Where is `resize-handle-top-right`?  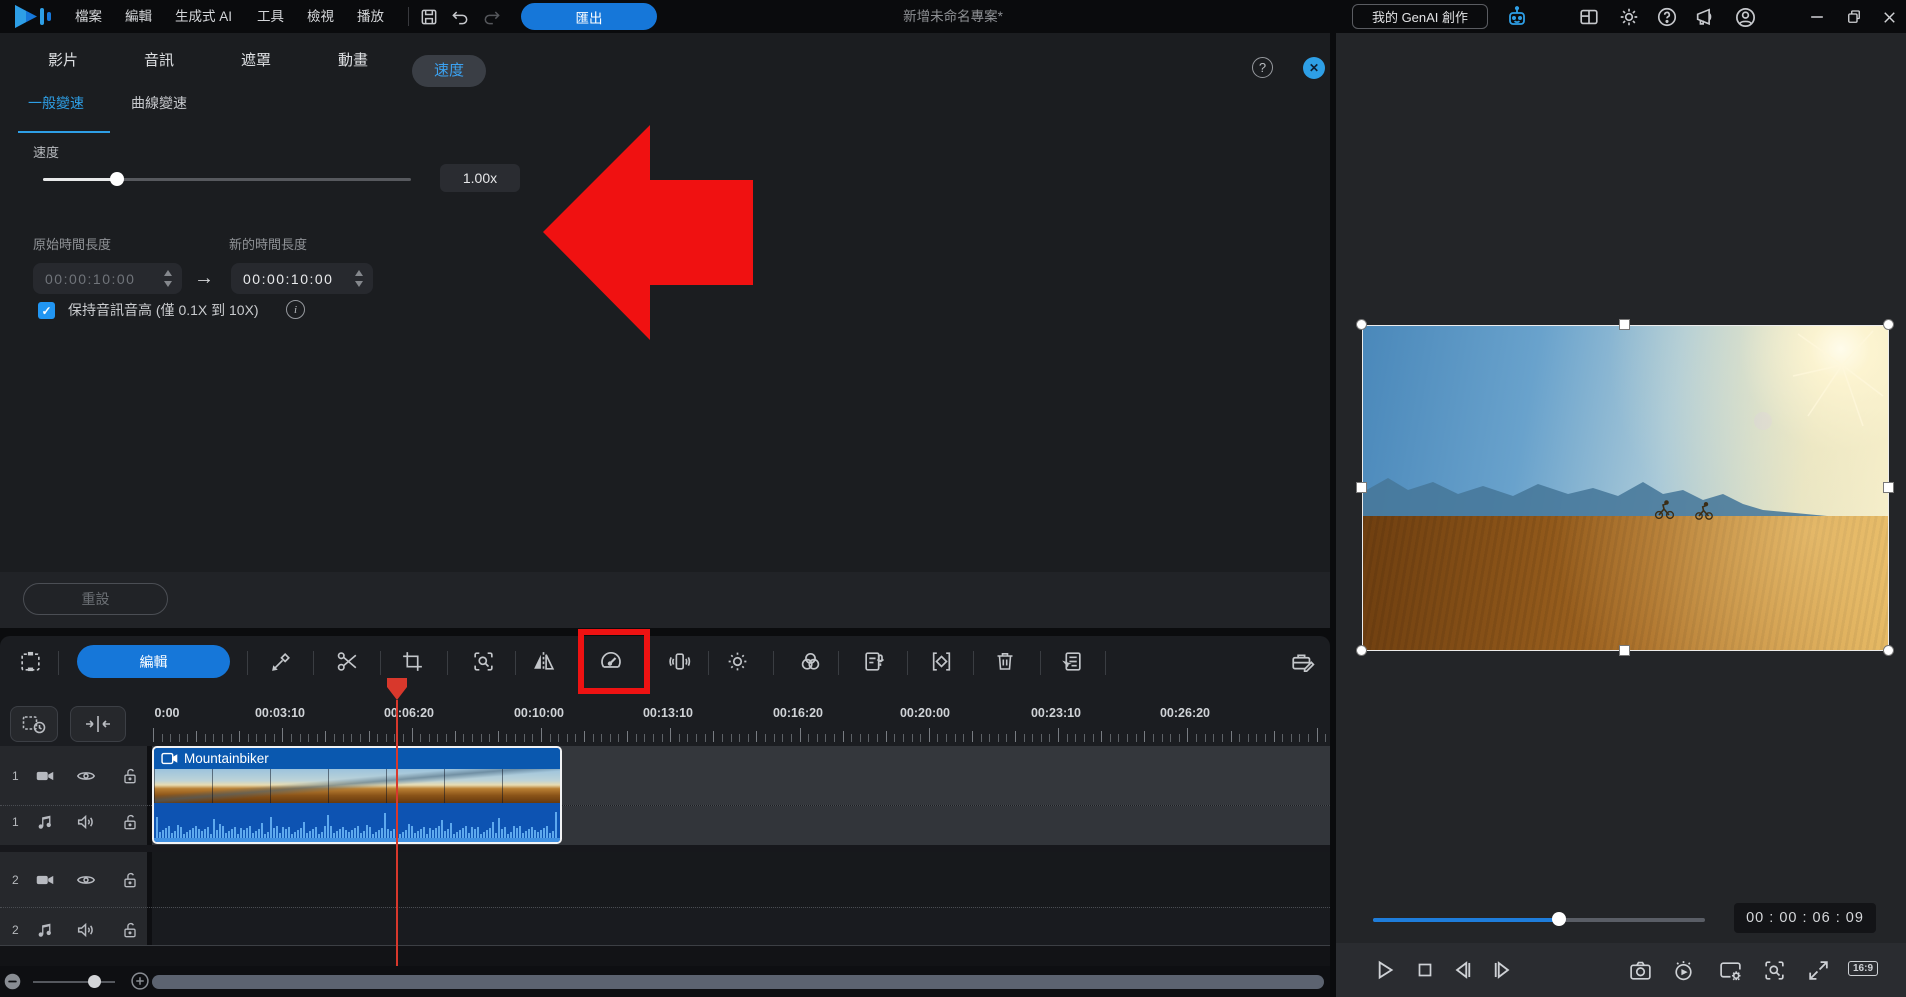 resize-handle-top-right is located at coordinates (1888, 324).